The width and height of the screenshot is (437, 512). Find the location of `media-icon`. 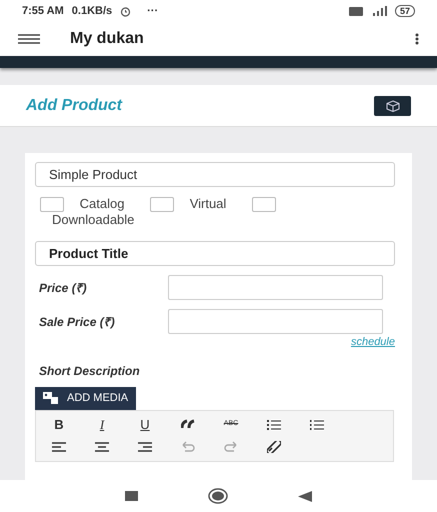

media-icon is located at coordinates (51, 398).